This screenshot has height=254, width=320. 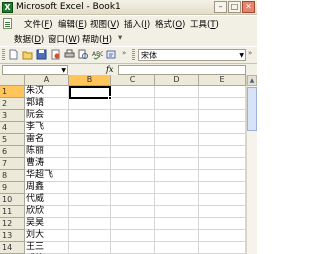 What do you see at coordinates (110, 98) in the screenshot?
I see `fill-handle` at bounding box center [110, 98].